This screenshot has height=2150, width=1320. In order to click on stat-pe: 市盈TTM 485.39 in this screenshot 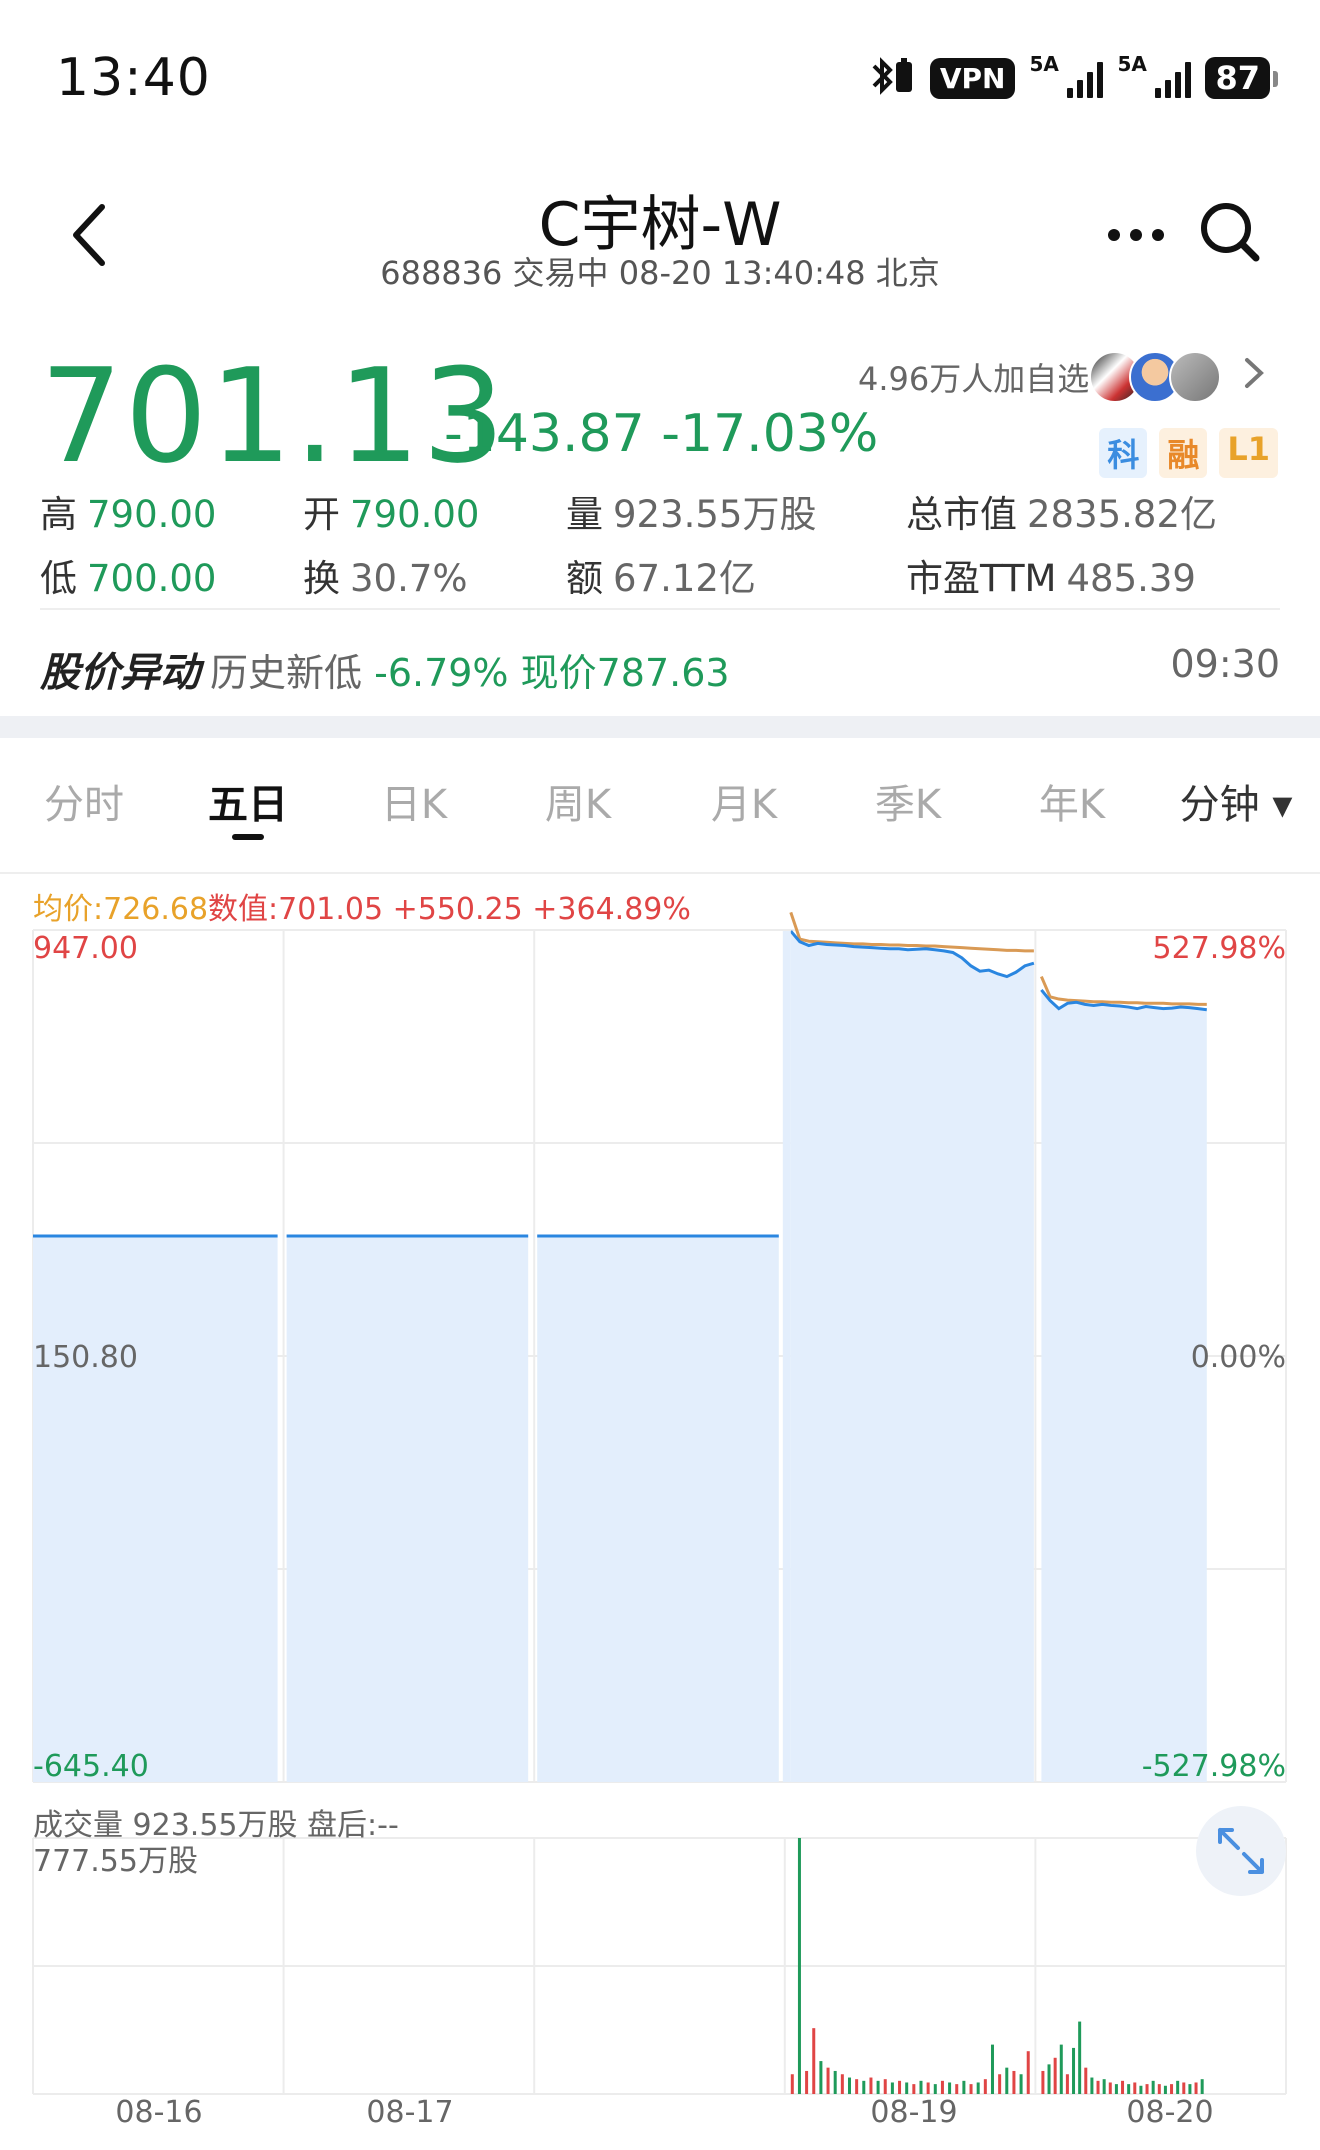, I will do `click(1051, 575)`.